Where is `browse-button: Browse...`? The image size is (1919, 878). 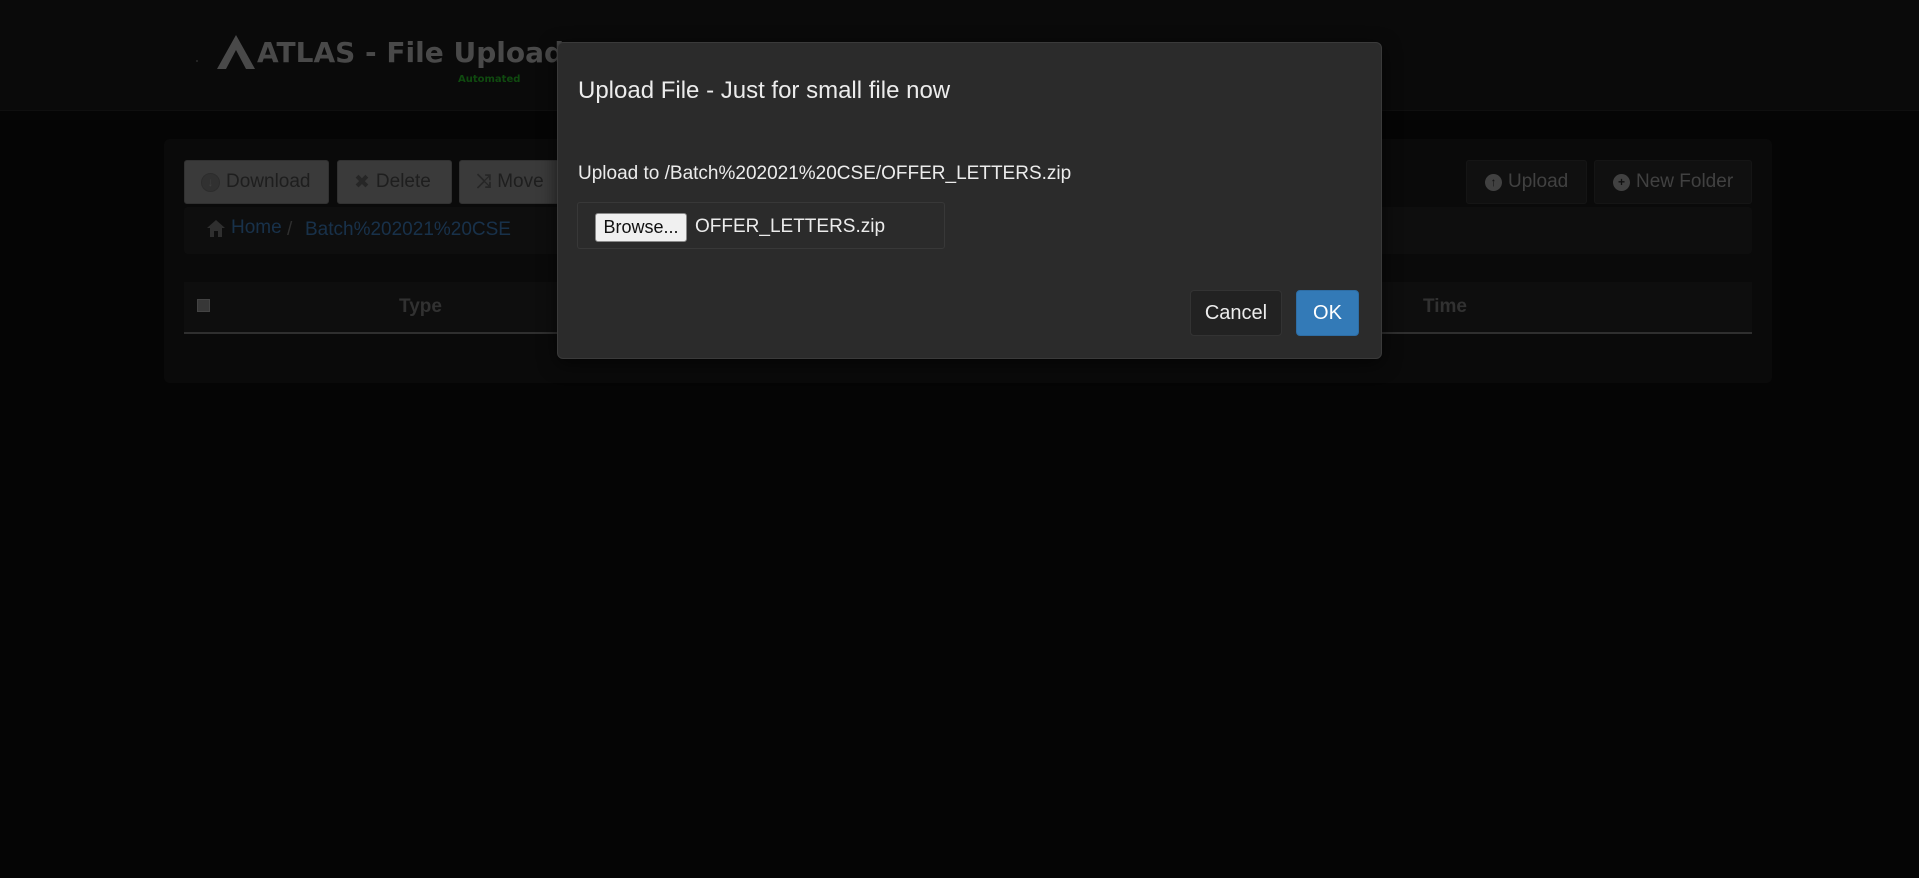 browse-button: Browse... is located at coordinates (641, 227).